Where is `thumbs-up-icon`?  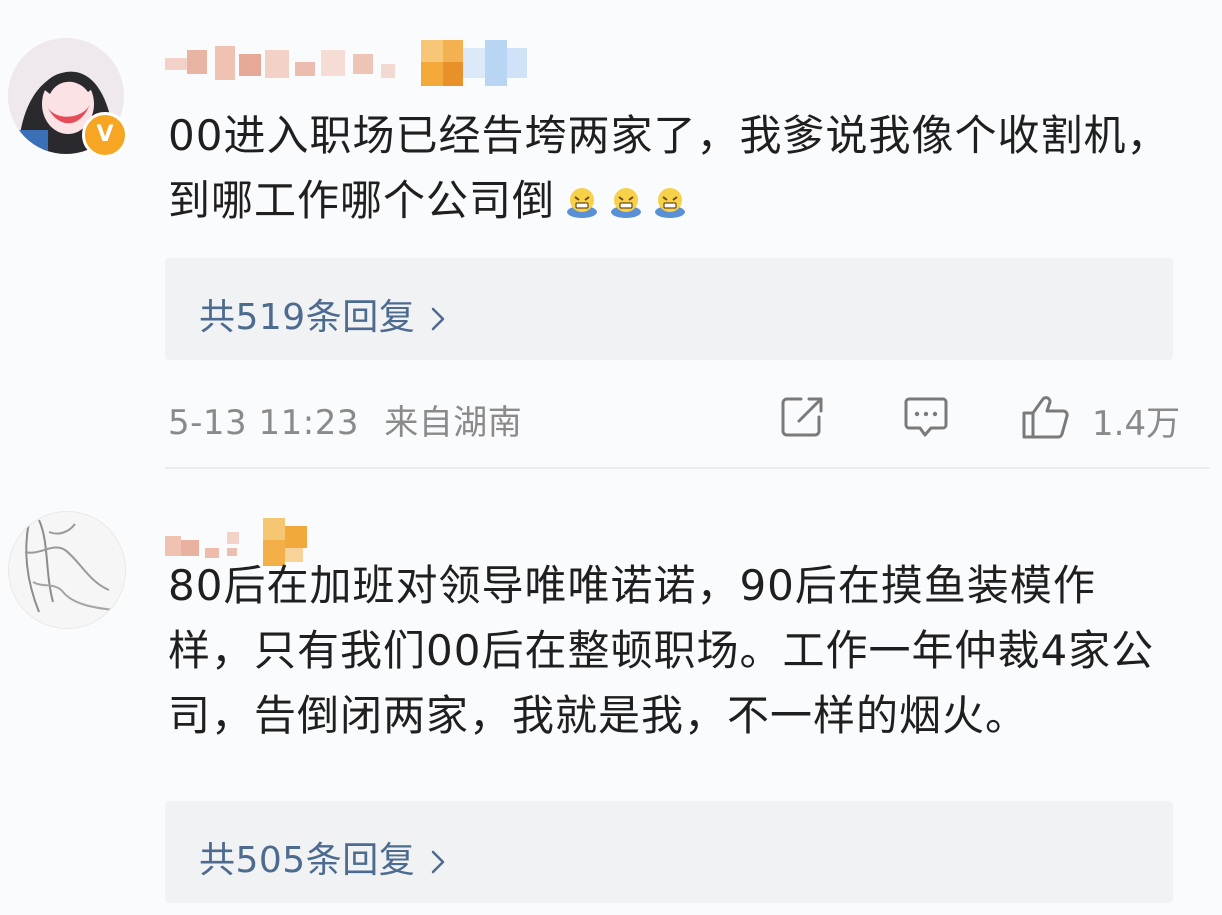
thumbs-up-icon is located at coordinates (1045, 417).